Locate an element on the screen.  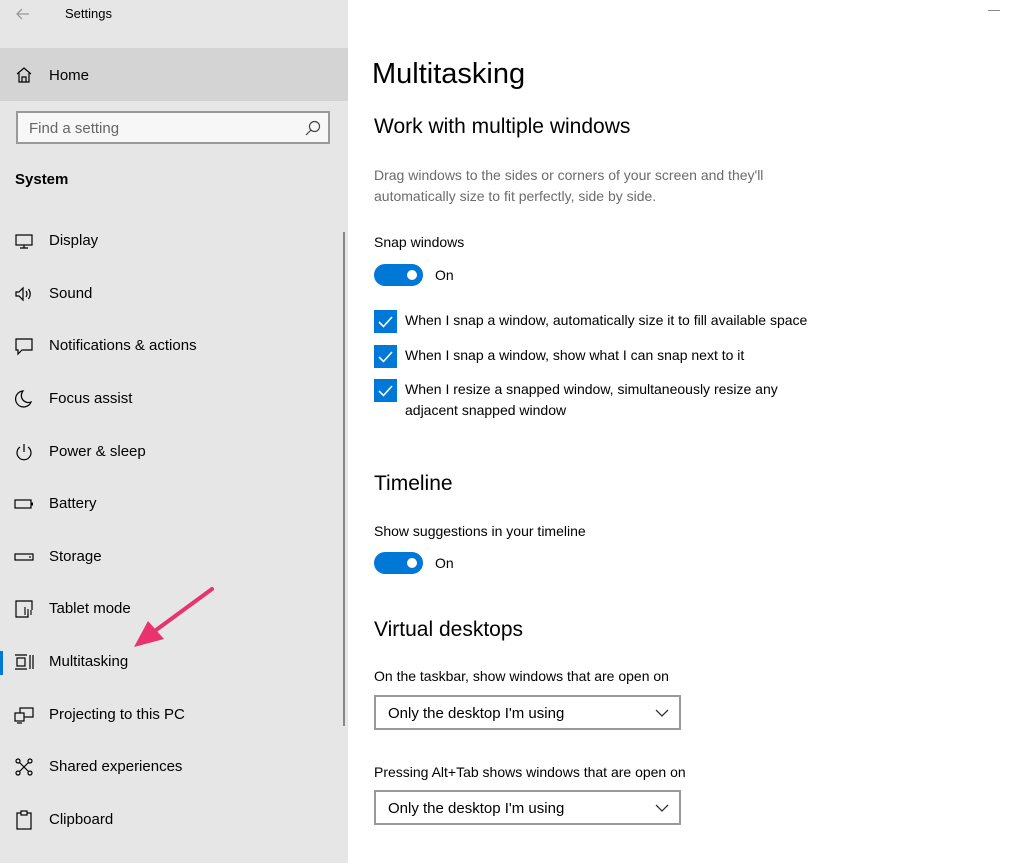
monitor-icon is located at coordinates (24, 241).